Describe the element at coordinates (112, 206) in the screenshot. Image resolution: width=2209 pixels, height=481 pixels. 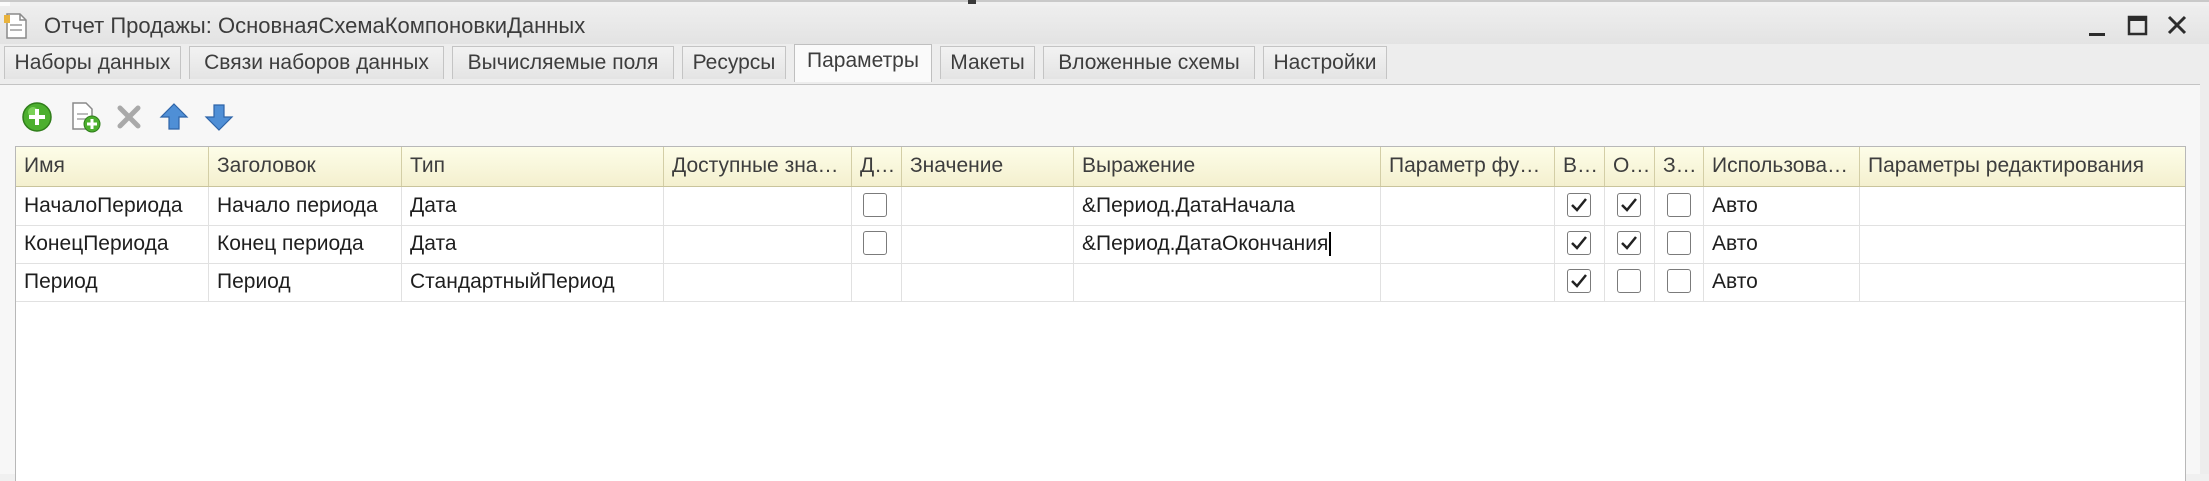
I see `cell-name: НачалоПериода` at that location.